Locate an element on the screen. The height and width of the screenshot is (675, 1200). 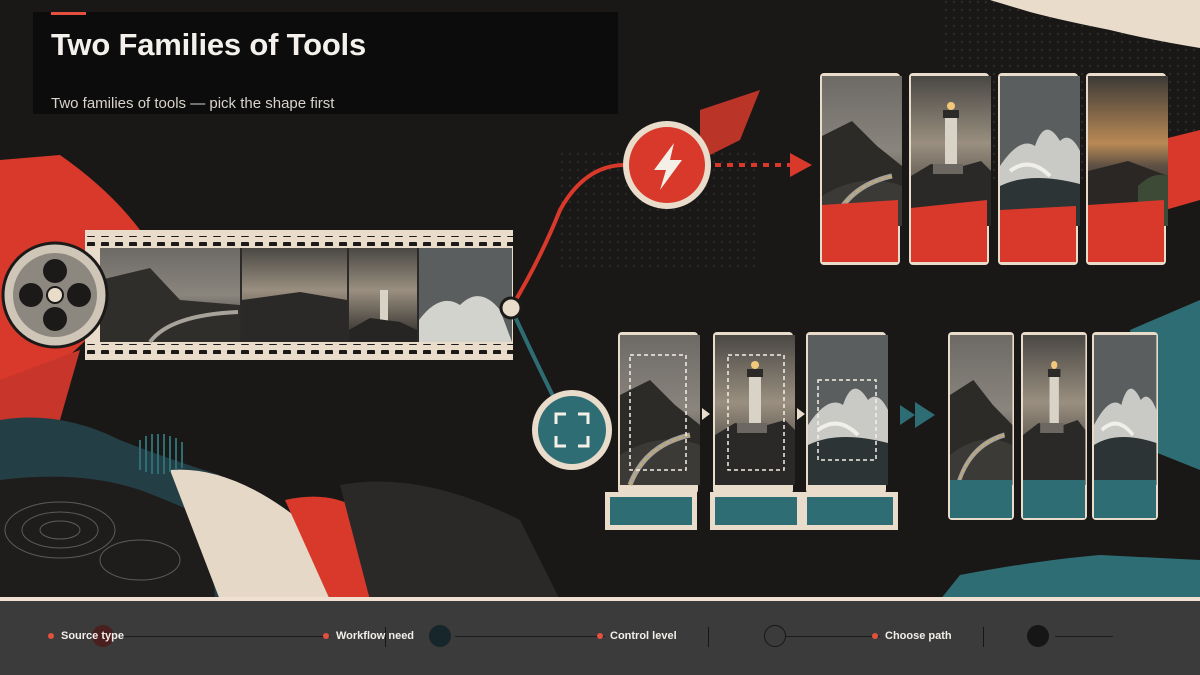
step-control-level: Control level is located at coordinates (637, 636).